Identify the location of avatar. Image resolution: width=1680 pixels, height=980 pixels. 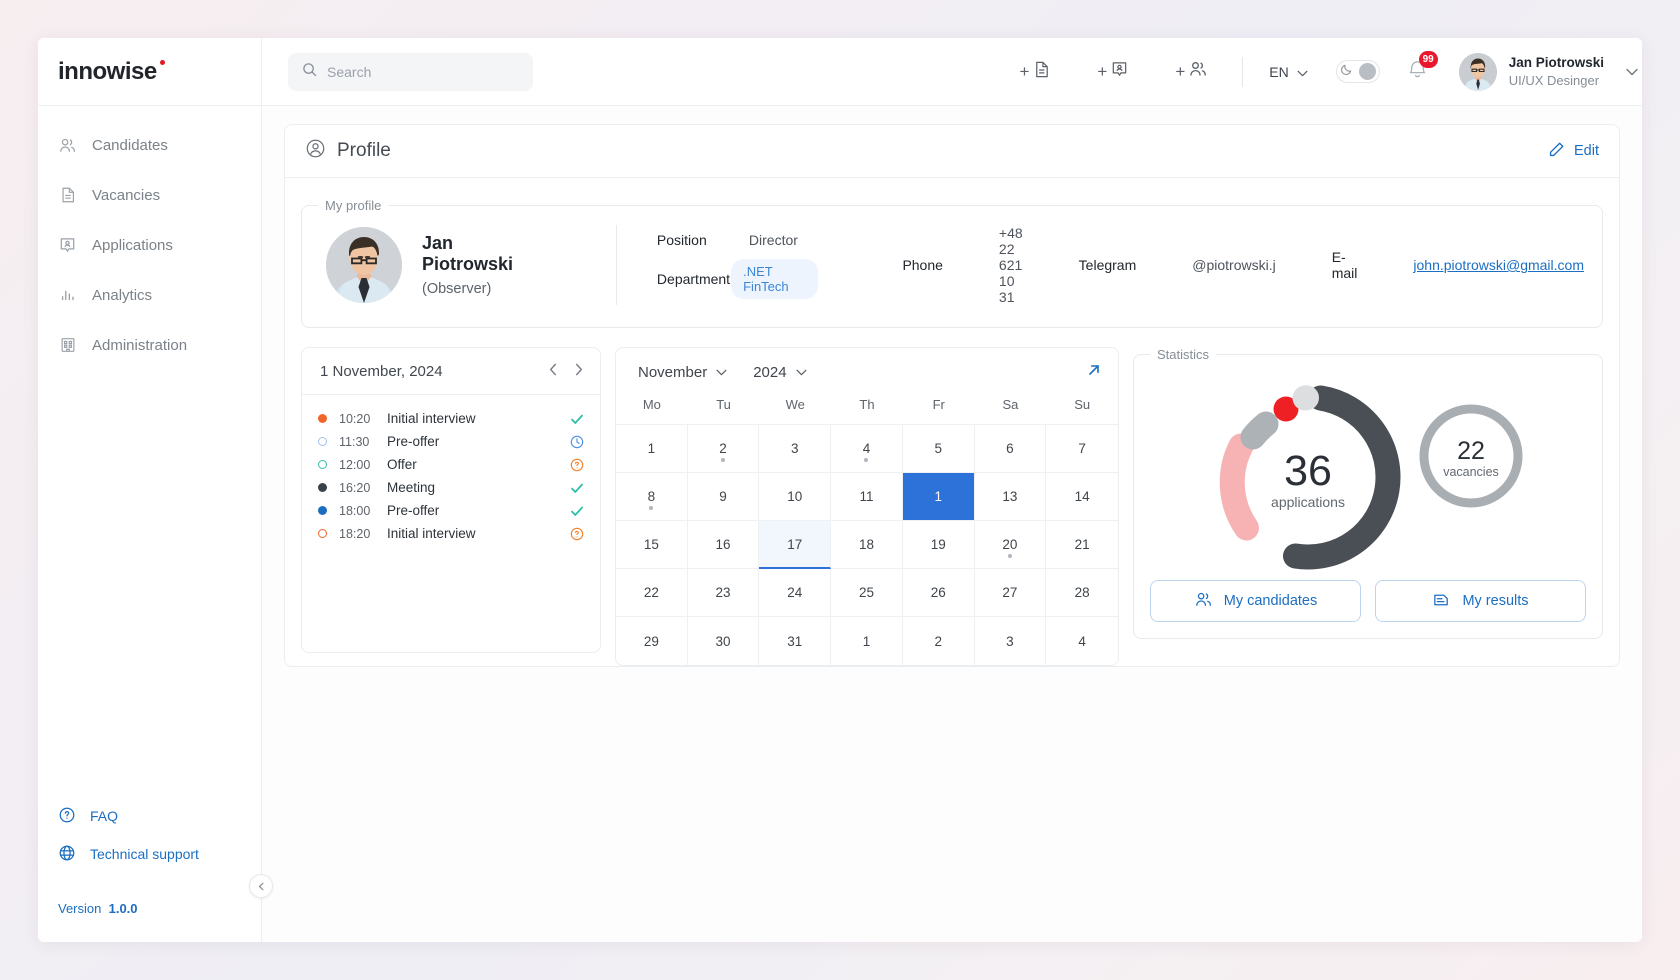
(1477, 71).